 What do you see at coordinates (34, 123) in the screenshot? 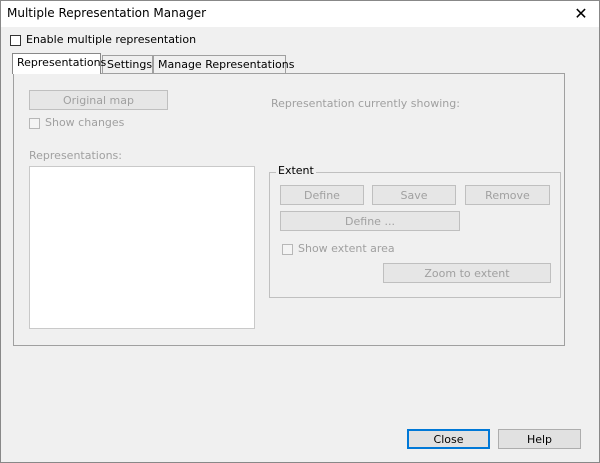
I see `show-changes-checkbox` at bounding box center [34, 123].